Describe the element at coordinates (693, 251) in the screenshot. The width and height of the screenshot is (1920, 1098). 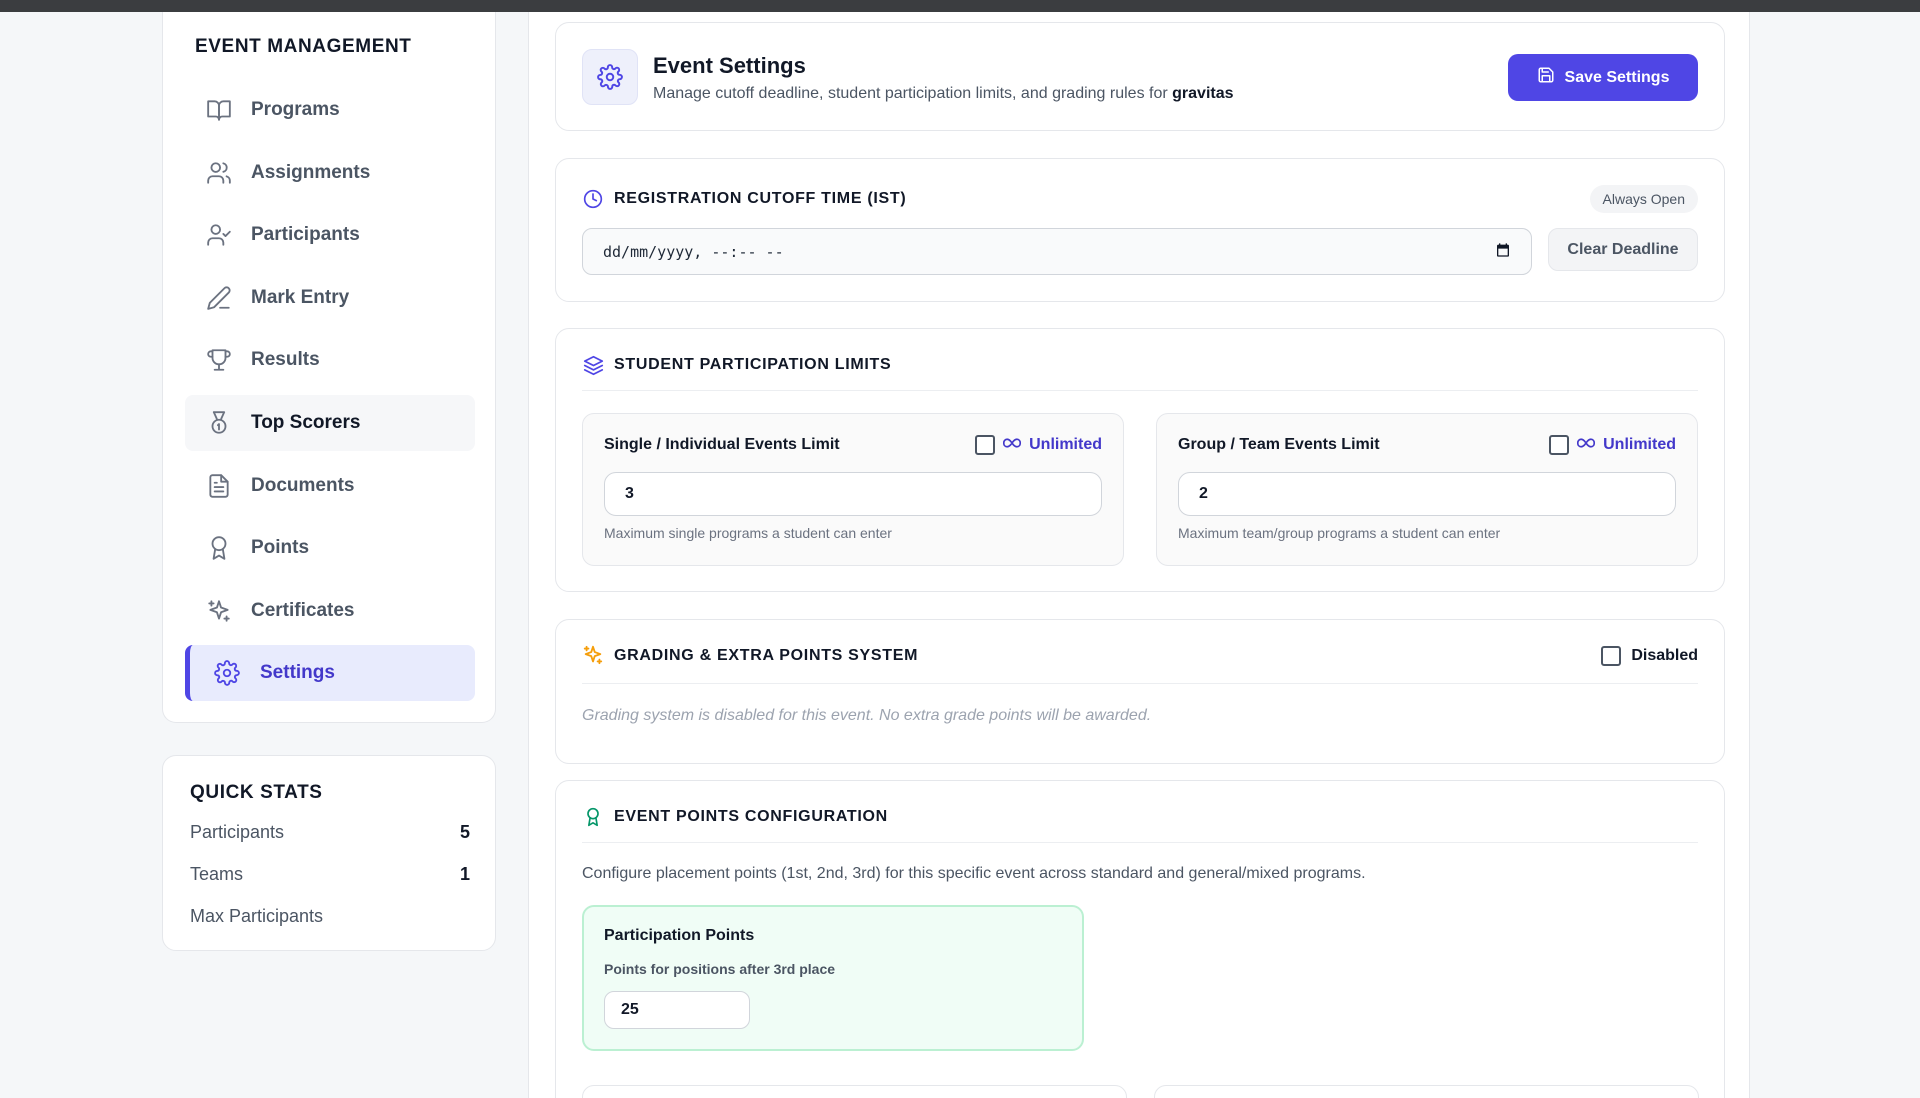
I see `cutoff-datetime-placeholder: dd/mm/yyyy, --:-- --` at that location.